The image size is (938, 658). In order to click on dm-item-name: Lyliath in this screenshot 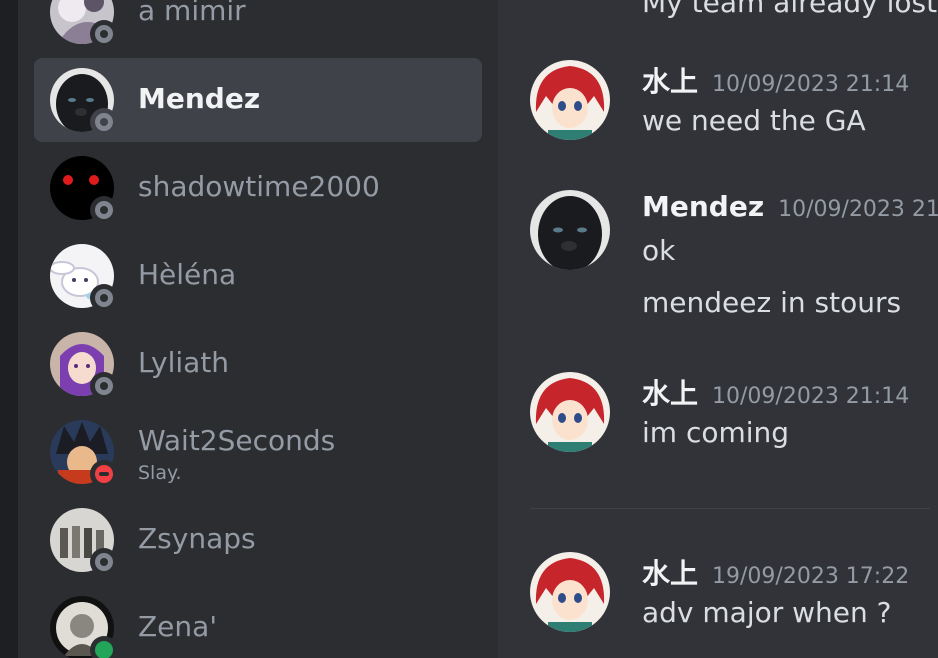, I will do `click(184, 362)`.